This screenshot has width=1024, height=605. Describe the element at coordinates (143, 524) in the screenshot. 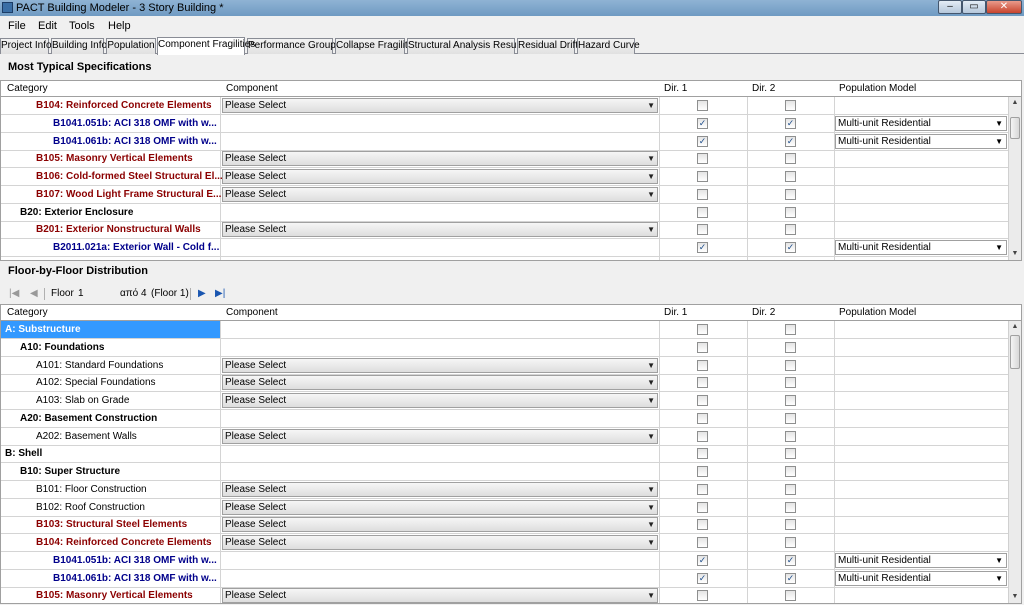

I see `category-cell: B103: Structural Steel Elements` at that location.